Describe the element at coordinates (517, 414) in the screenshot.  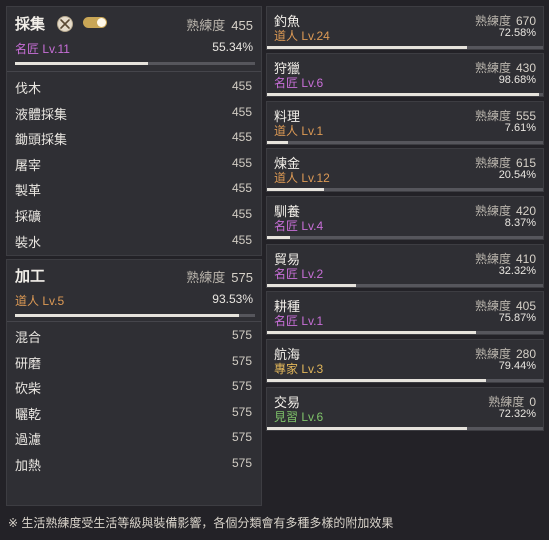
I see `skill-percent: 72.32%` at that location.